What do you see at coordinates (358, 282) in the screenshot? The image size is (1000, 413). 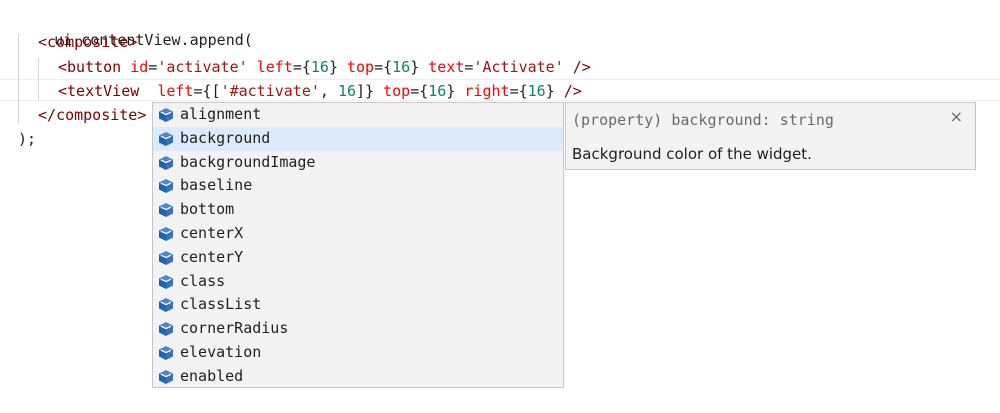 I see `suggestion-item: class` at bounding box center [358, 282].